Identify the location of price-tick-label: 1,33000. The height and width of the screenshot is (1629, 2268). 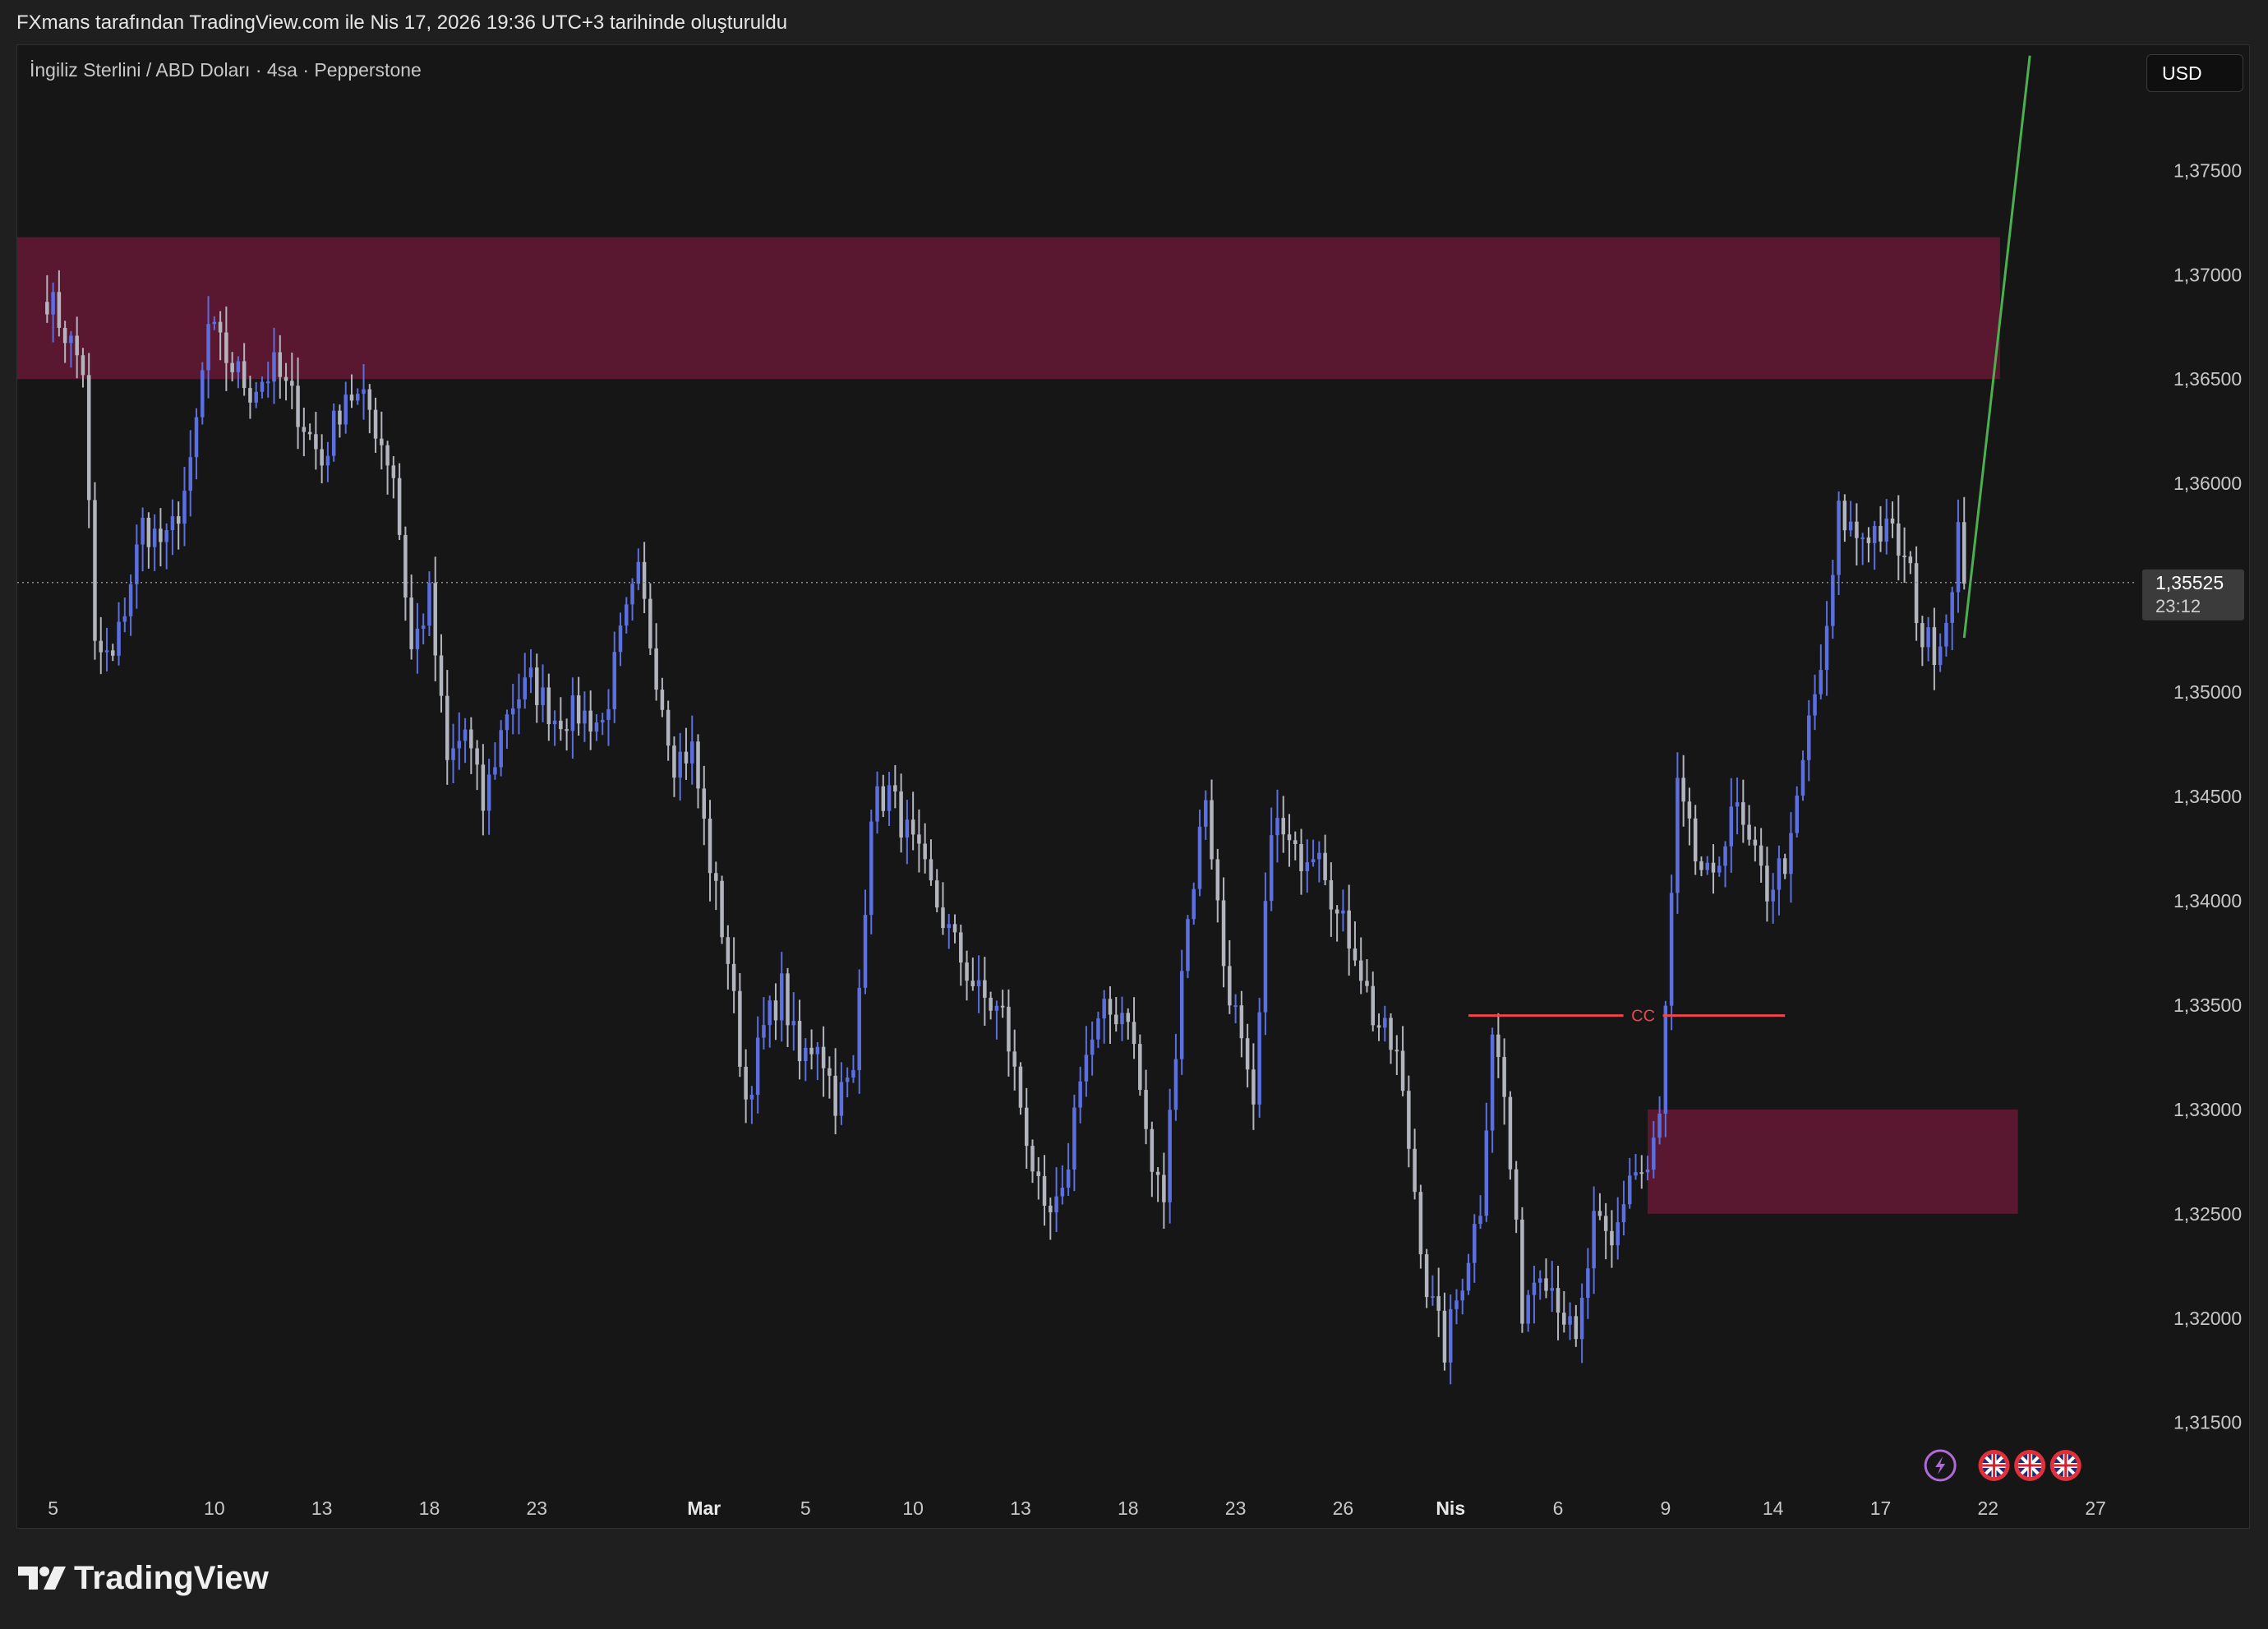
(2208, 1109).